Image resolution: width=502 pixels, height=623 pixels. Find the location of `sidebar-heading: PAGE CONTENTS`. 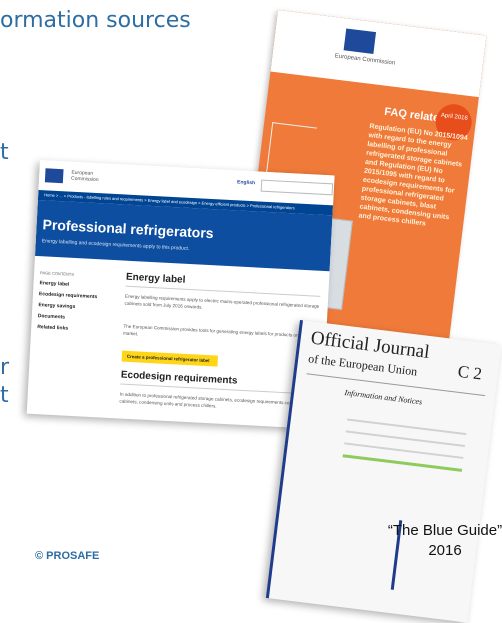

sidebar-heading: PAGE CONTENTS is located at coordinates (57, 273).